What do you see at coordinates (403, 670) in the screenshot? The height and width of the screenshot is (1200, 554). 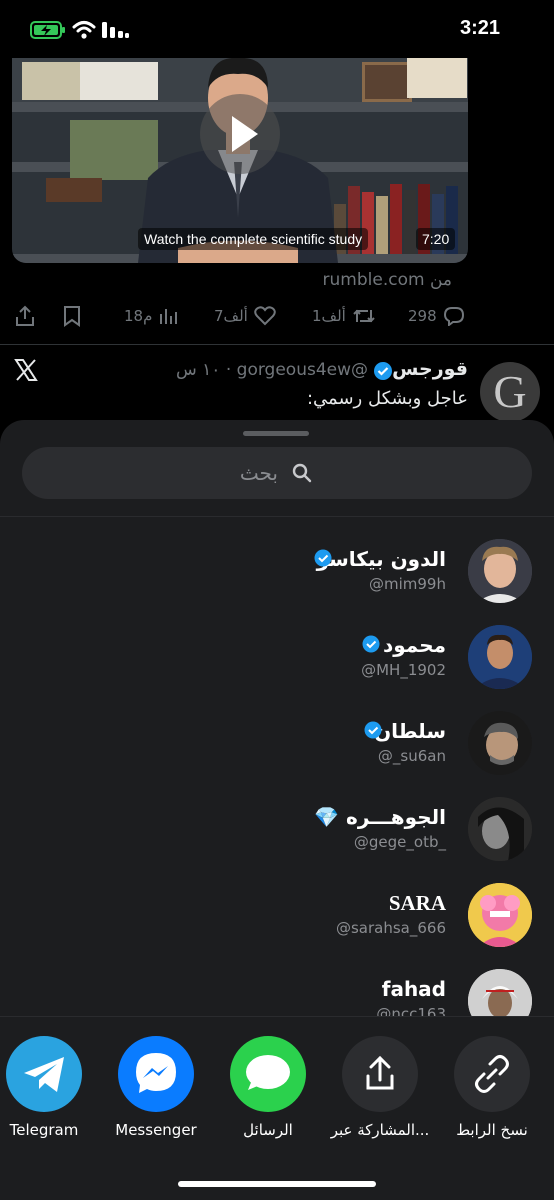 I see `contact-handle: @MH_1902` at bounding box center [403, 670].